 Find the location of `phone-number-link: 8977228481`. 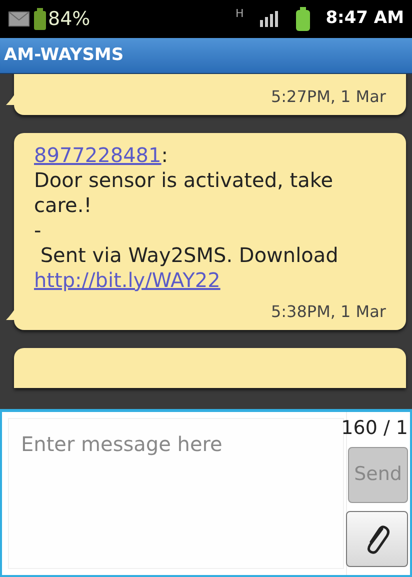

phone-number-link: 8977228481 is located at coordinates (98, 155).